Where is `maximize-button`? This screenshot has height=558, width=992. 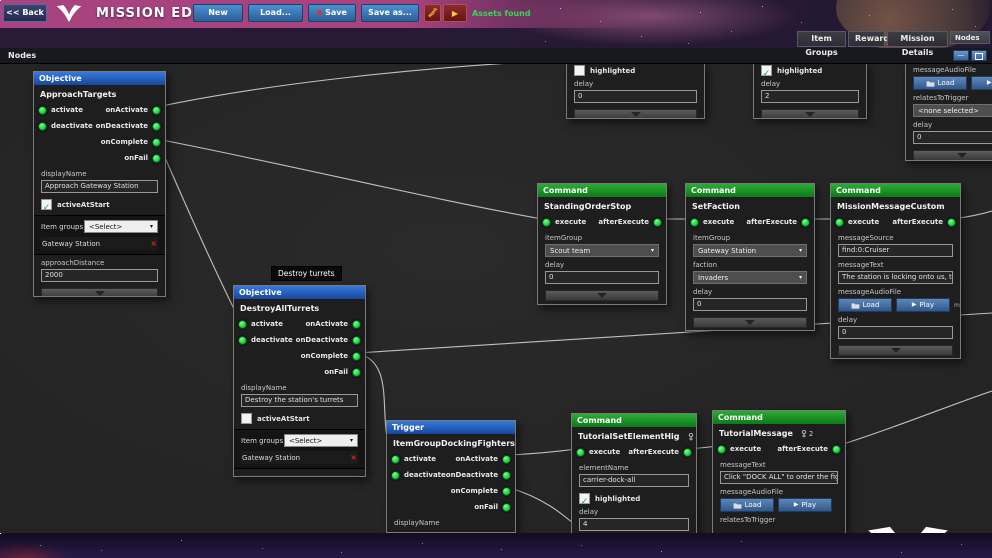
maximize-button is located at coordinates (979, 55).